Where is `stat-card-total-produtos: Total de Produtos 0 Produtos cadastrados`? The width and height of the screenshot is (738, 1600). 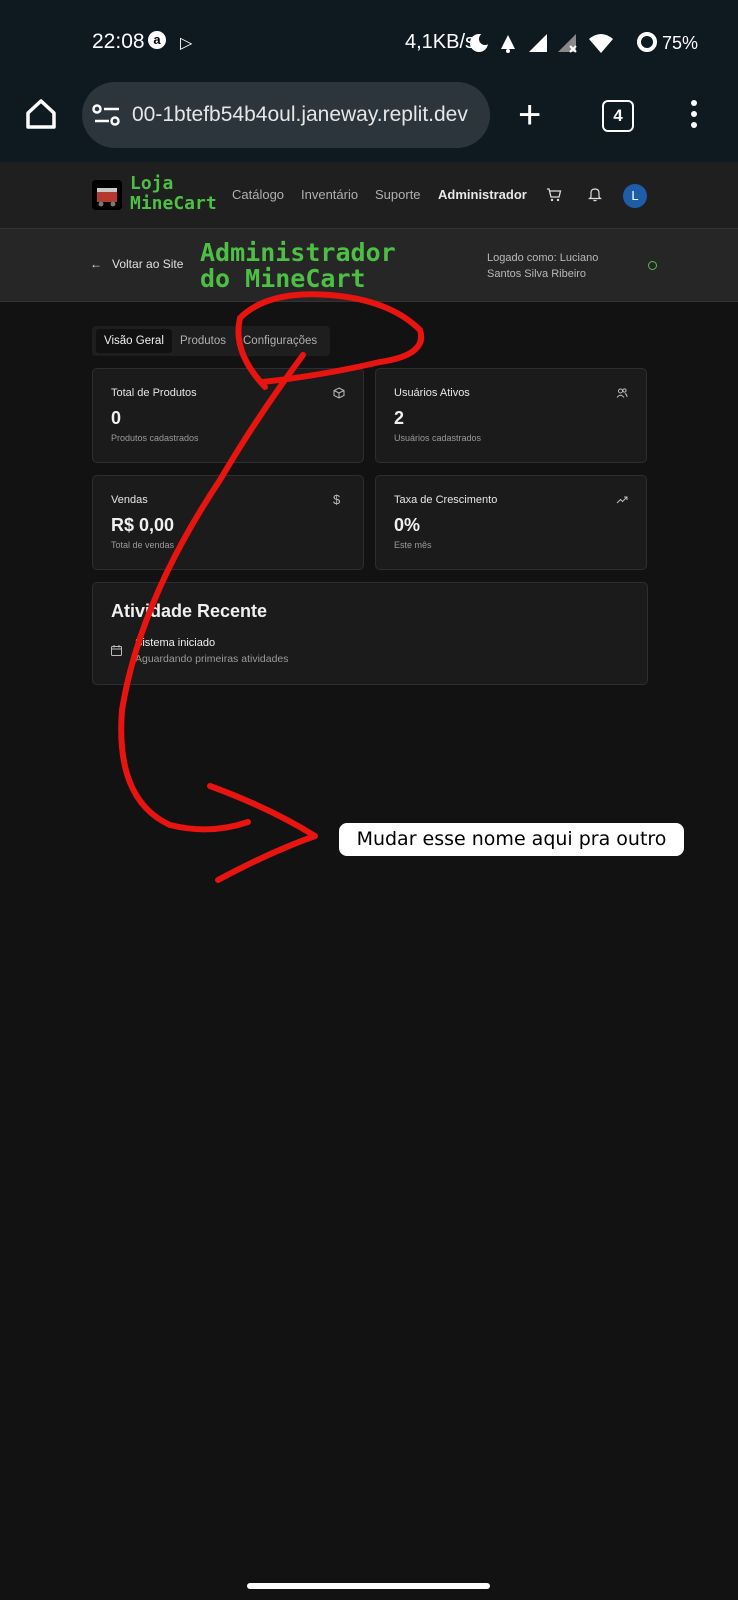
stat-card-total-produtos: Total de Produtos 0 Produtos cadastrados is located at coordinates (228, 415).